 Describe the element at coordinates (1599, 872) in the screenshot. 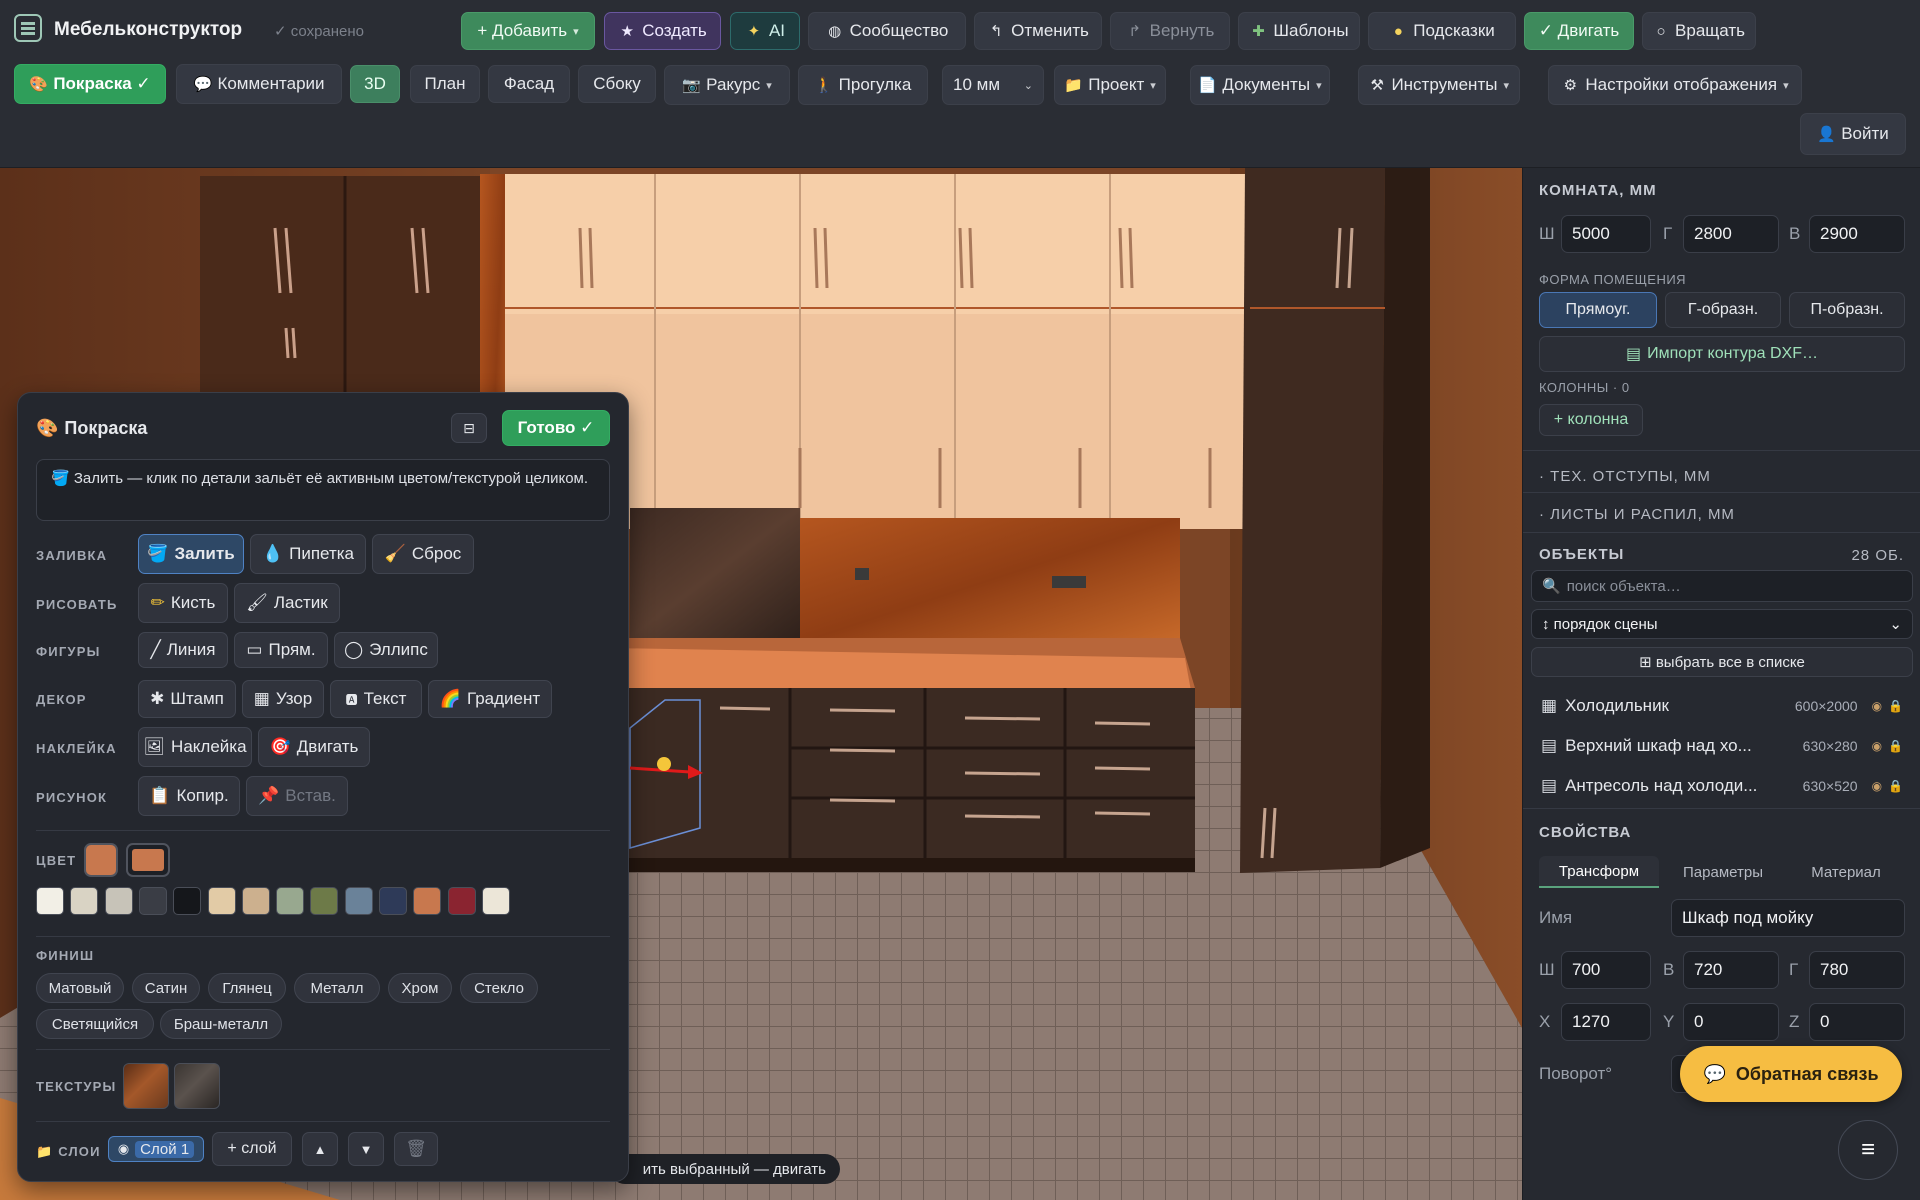

I see `tab-transform: Трансформ` at that location.